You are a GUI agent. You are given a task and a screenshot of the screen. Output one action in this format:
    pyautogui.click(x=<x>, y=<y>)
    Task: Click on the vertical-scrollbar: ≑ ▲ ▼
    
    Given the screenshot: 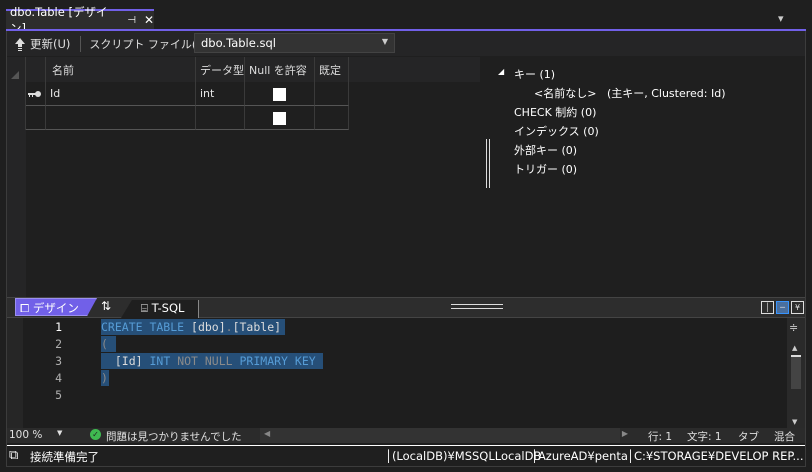 What is the action you would take?
    pyautogui.click(x=796, y=373)
    